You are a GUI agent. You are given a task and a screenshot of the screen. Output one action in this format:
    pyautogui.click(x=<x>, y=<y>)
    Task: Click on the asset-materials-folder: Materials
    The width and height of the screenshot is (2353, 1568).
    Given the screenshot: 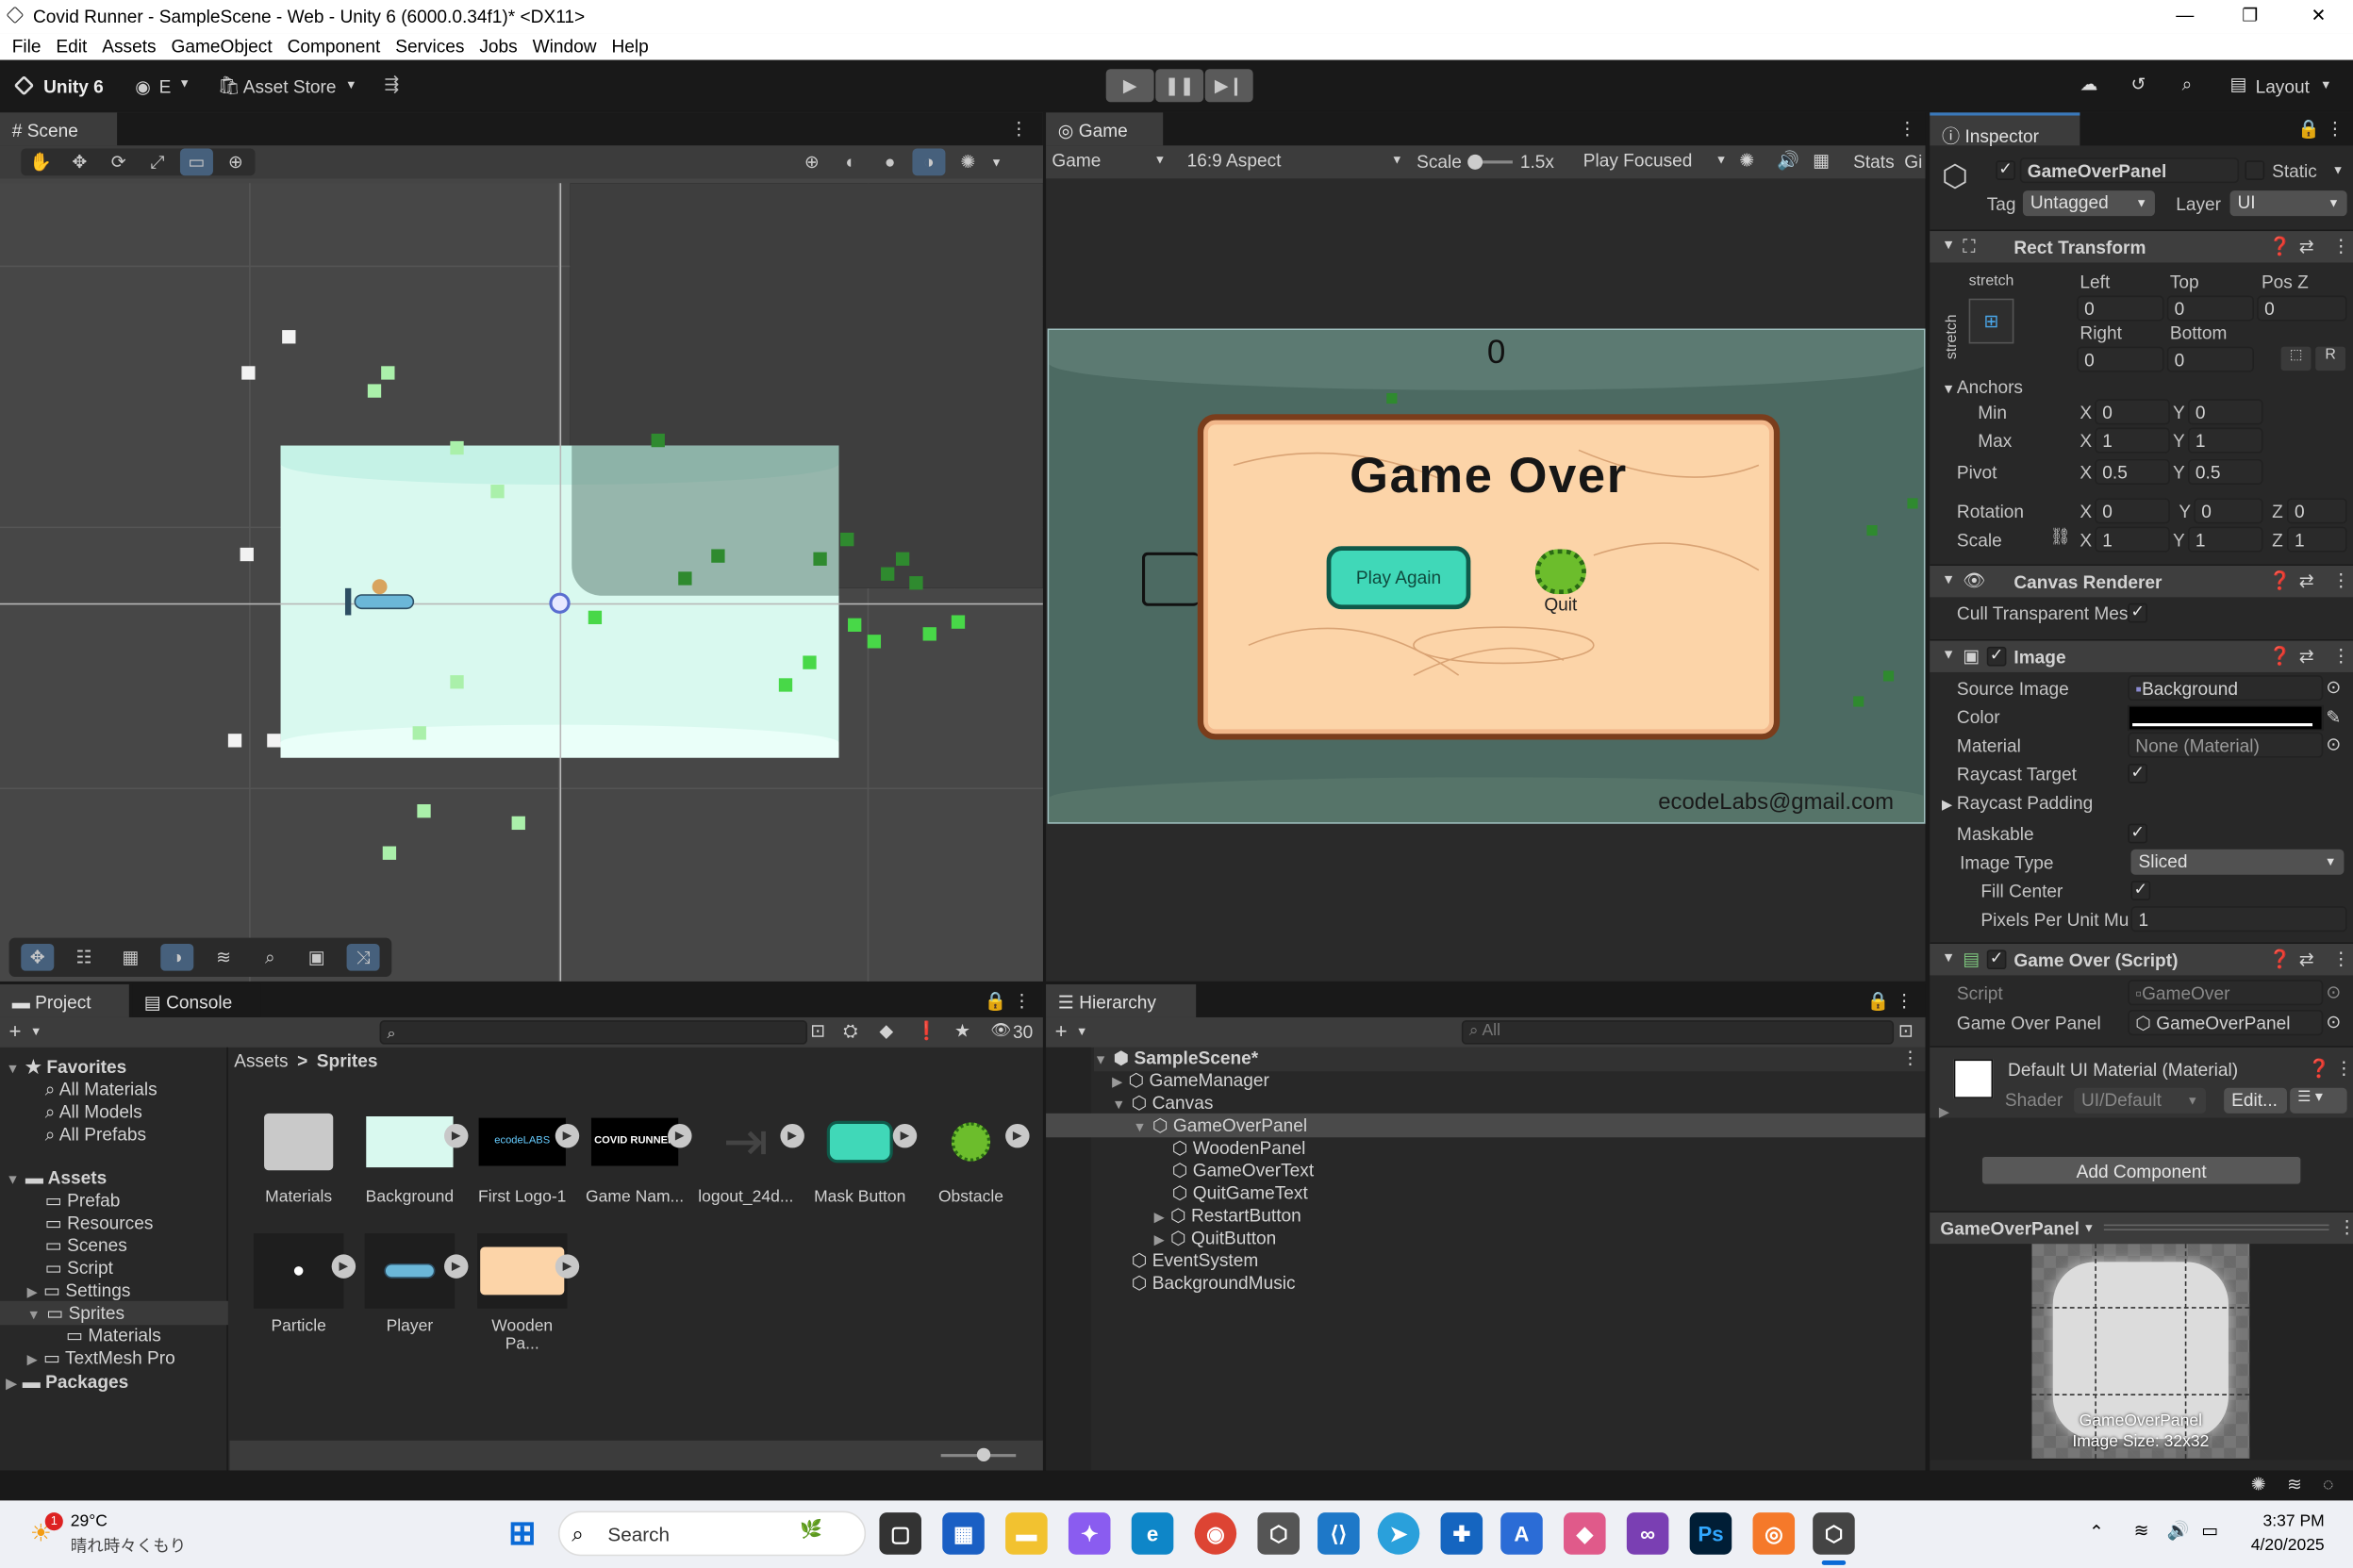 What is the action you would take?
    pyautogui.click(x=298, y=1155)
    